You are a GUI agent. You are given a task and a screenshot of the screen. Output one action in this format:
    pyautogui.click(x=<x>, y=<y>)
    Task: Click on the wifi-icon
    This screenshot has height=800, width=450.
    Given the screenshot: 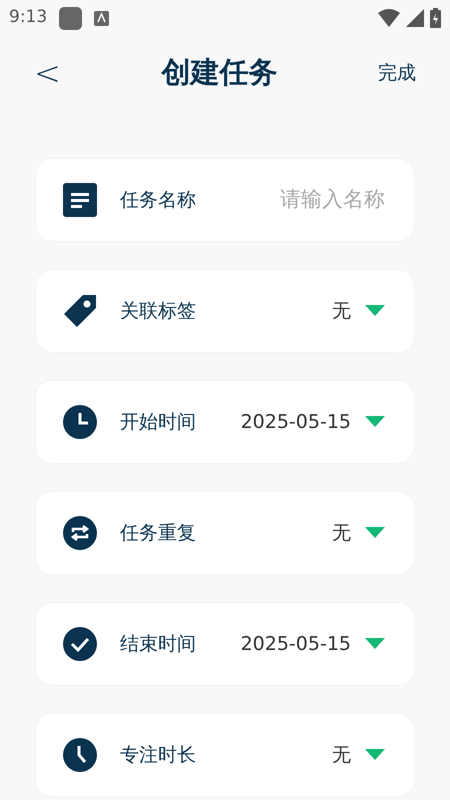 What is the action you would take?
    pyautogui.click(x=389, y=18)
    